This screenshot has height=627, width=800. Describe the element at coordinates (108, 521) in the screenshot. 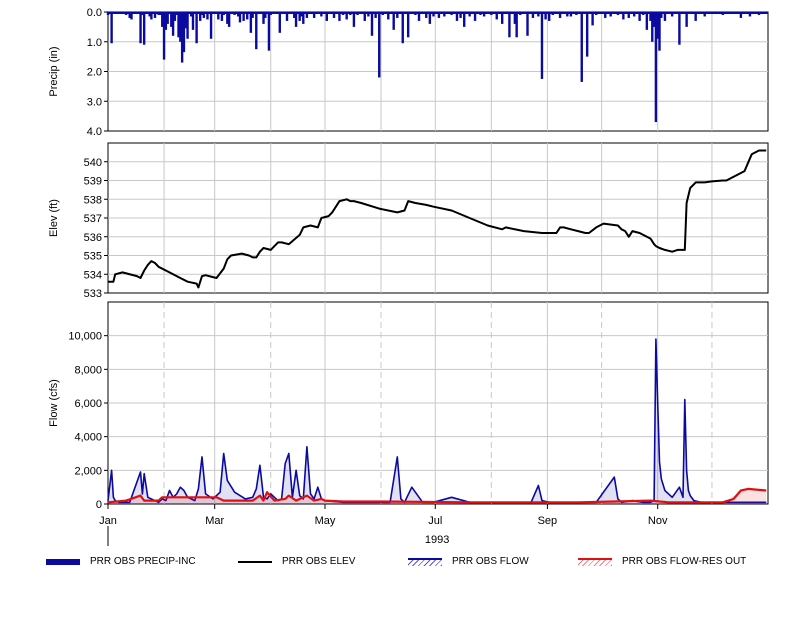

I see `x-tick-label: Jan` at that location.